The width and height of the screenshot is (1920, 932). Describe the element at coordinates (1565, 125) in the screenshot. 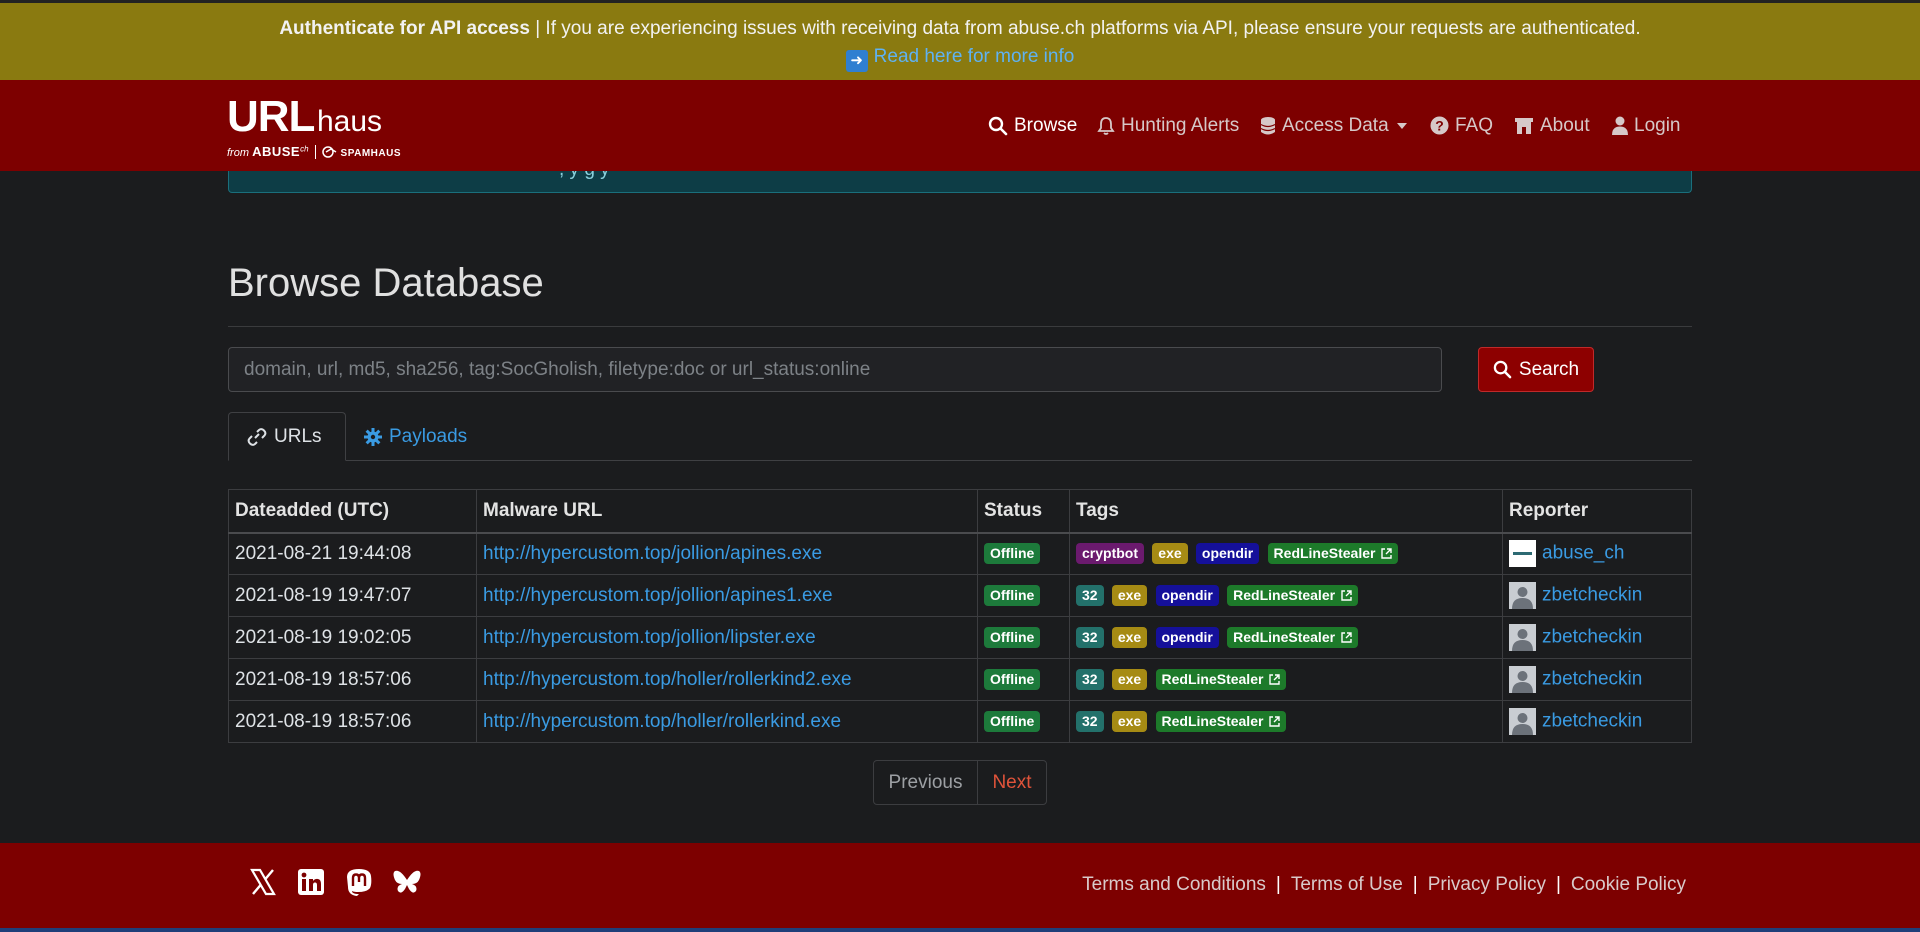

I see `nav-about-label: About` at that location.